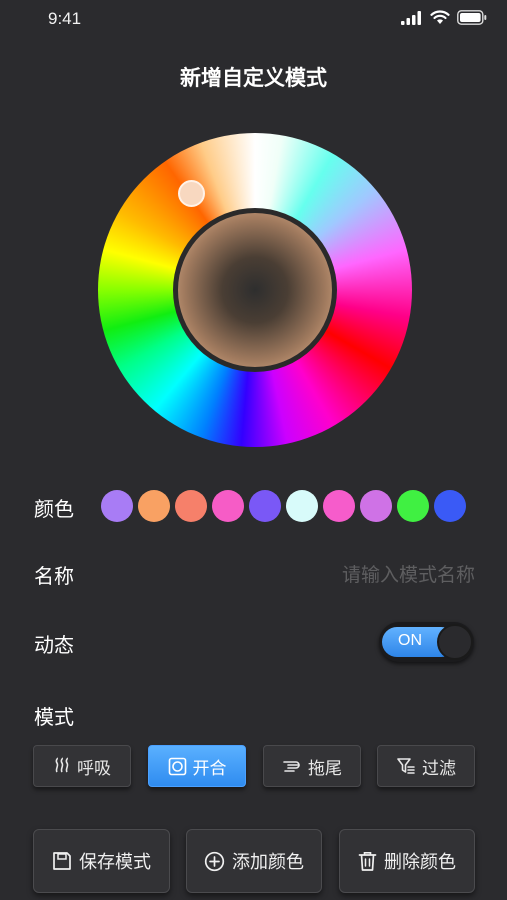 Image resolution: width=507 pixels, height=900 pixels. Describe the element at coordinates (367, 861) in the screenshot. I see `trash-icon` at that location.